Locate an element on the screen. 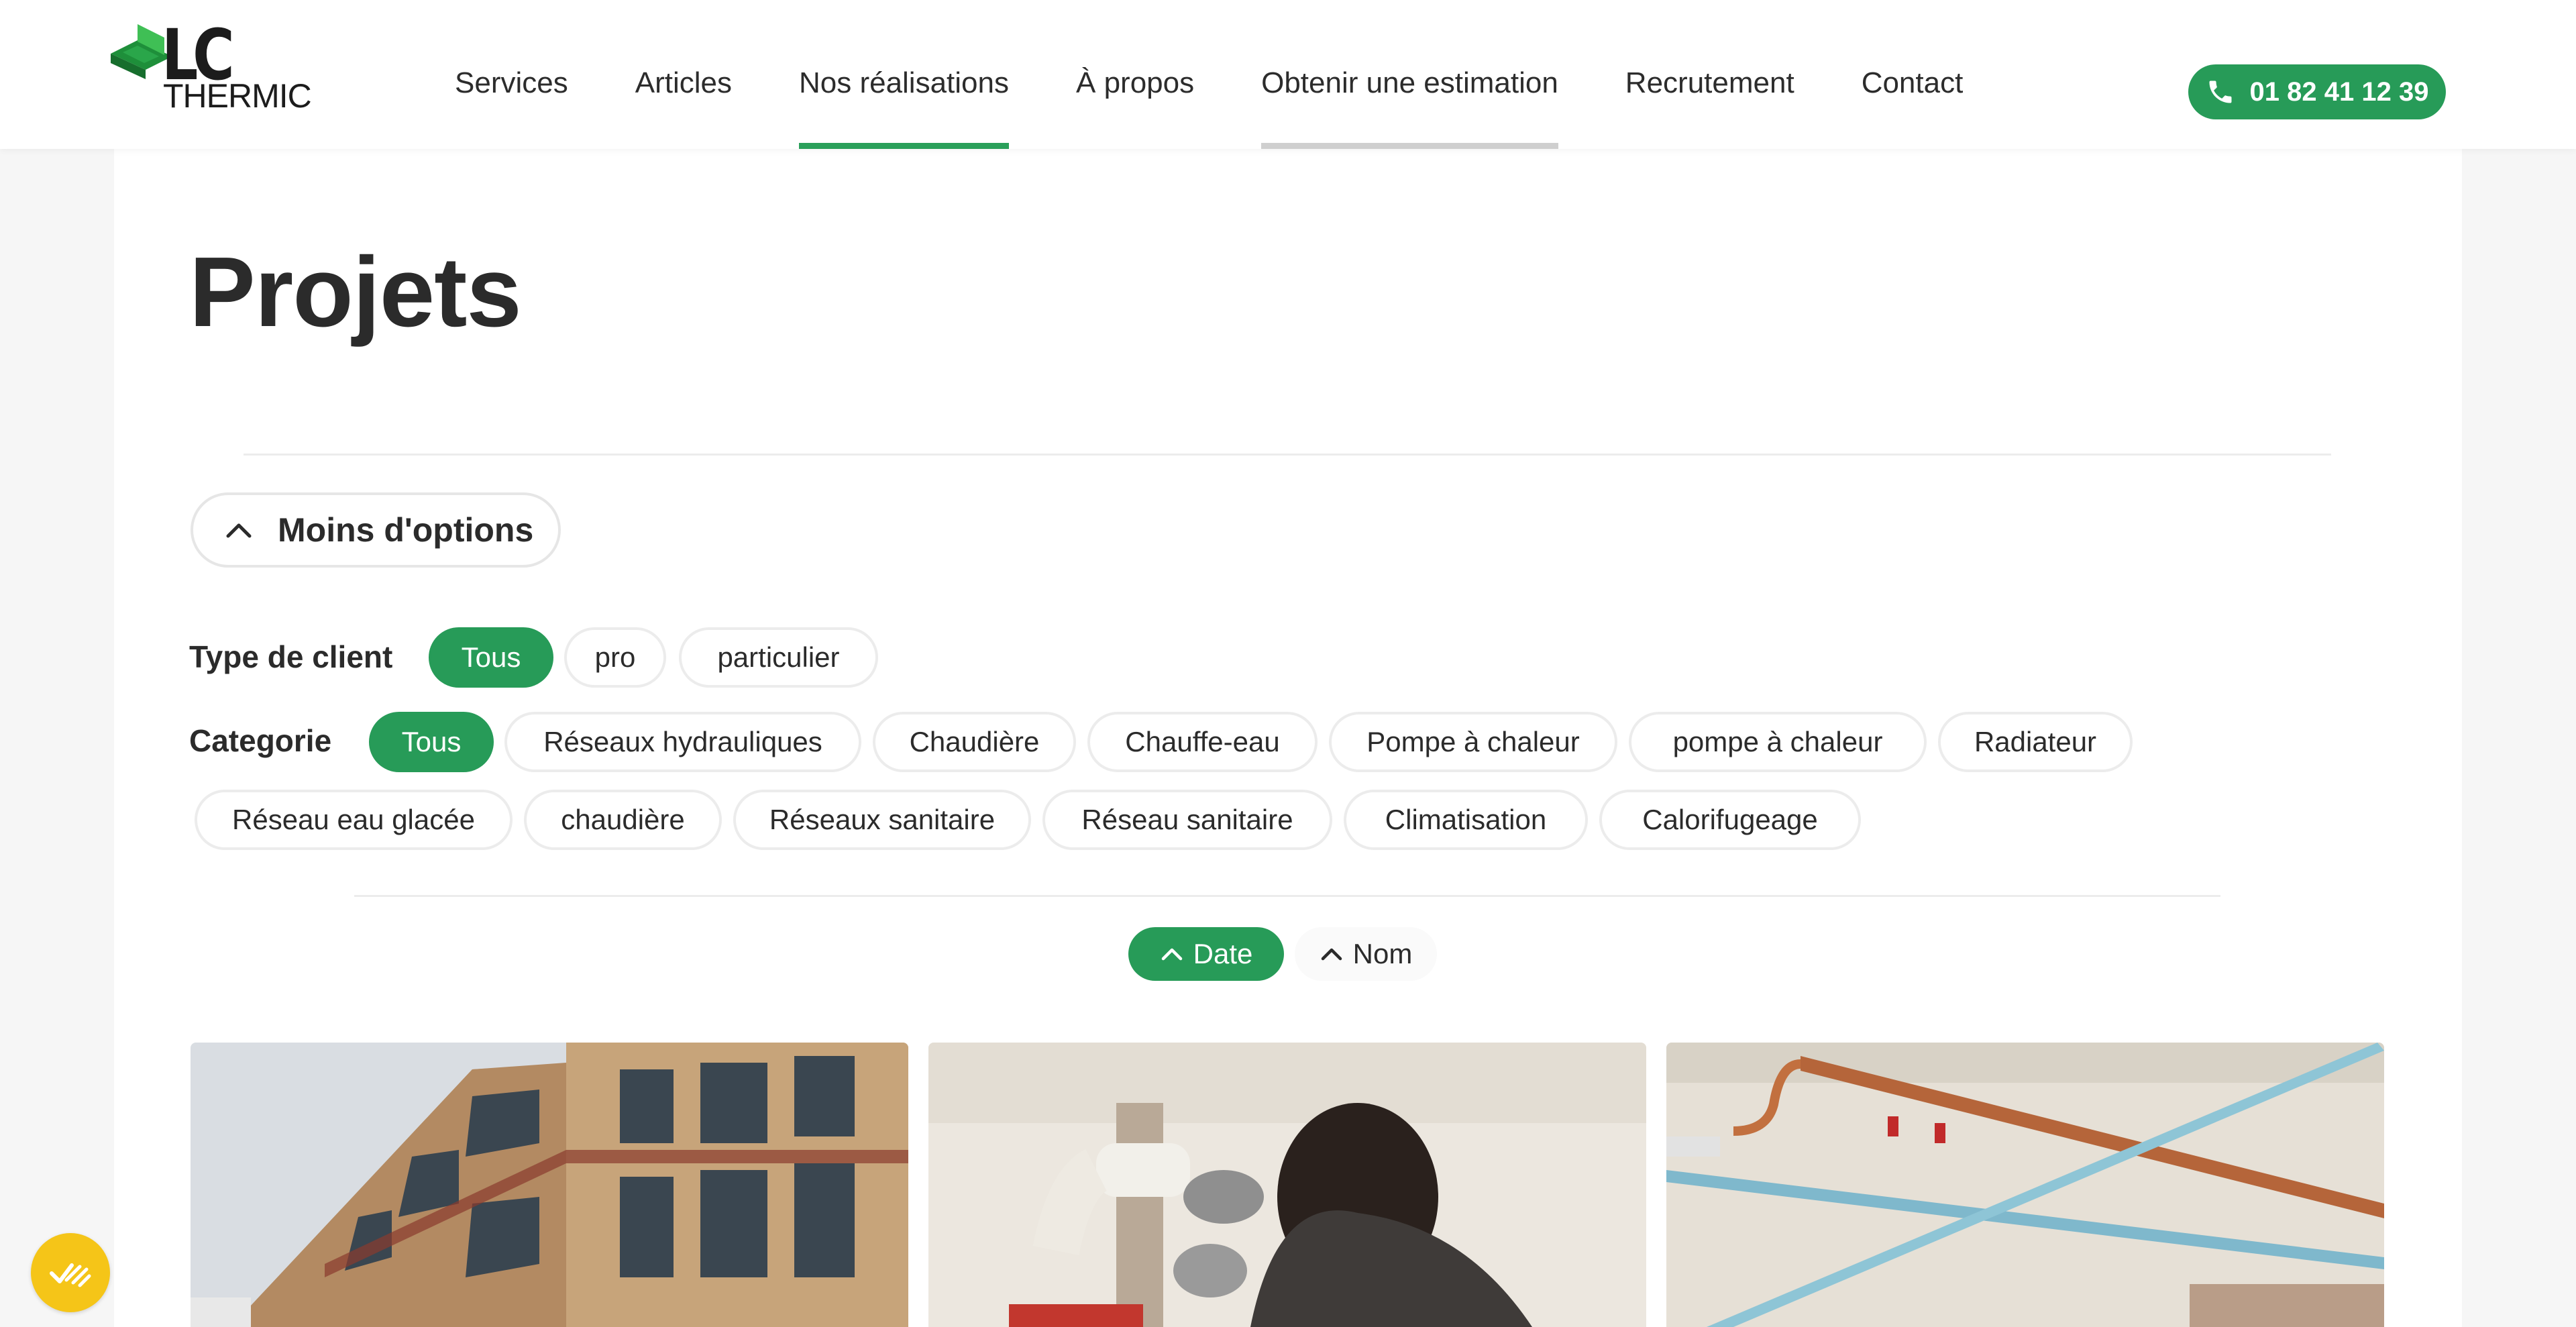 This screenshot has height=1327, width=2576. client-chip-pro: pro is located at coordinates (615, 657).